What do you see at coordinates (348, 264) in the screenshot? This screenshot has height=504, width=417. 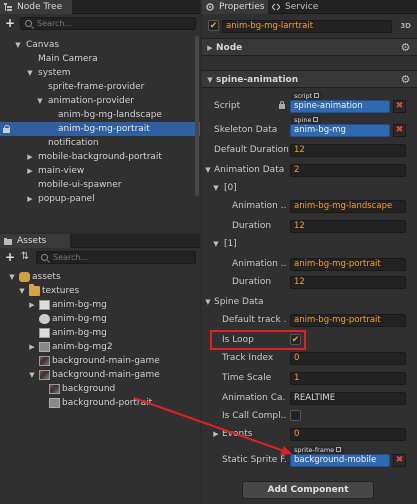 I see `item1-animation-input: anim-bg-mg-portrait` at bounding box center [348, 264].